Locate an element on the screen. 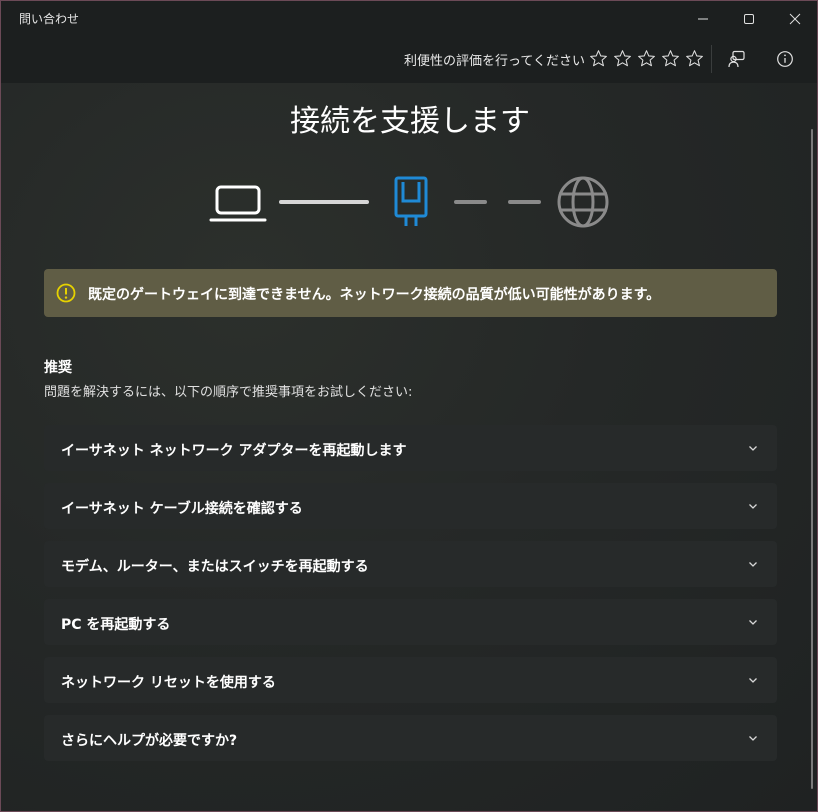 This screenshot has width=818, height=812. window-title: 問い合わせ is located at coordinates (49, 19).